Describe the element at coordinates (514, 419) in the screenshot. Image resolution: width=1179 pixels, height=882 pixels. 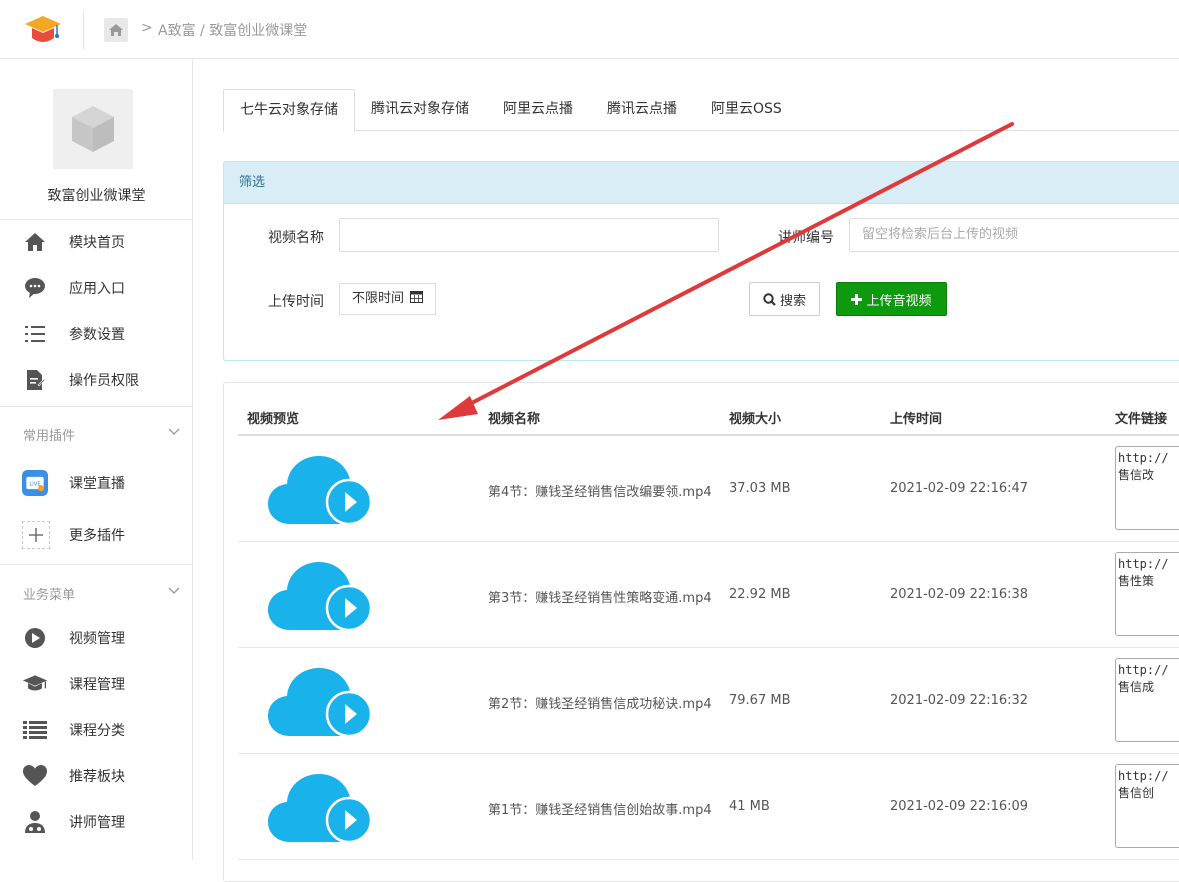
I see `column-header-name: 视频名称` at that location.